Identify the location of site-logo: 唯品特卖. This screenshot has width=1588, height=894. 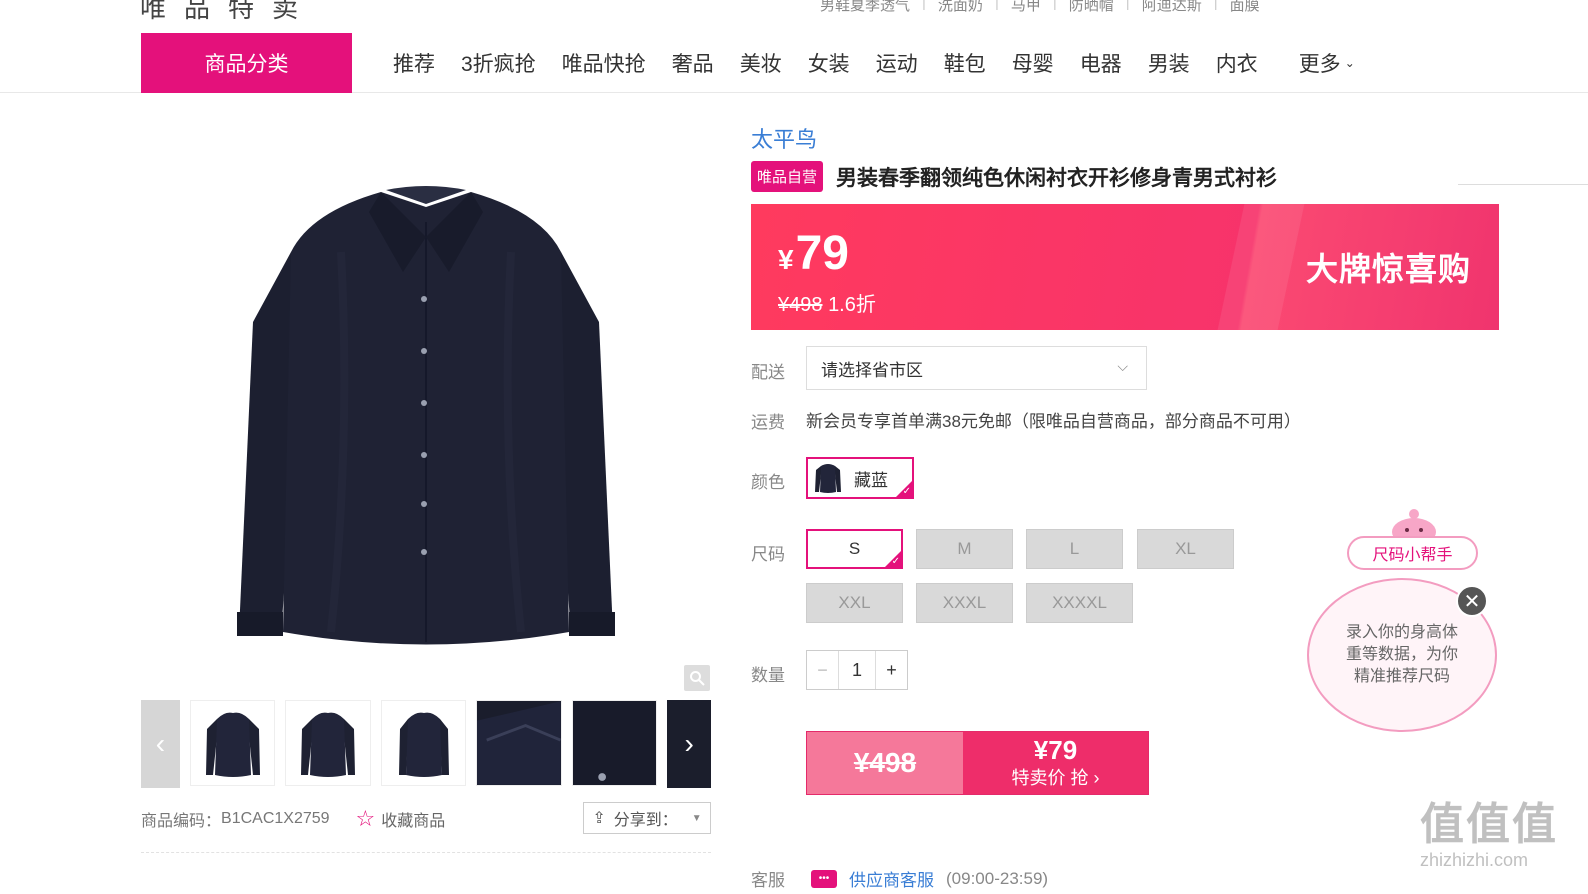
(228, 12).